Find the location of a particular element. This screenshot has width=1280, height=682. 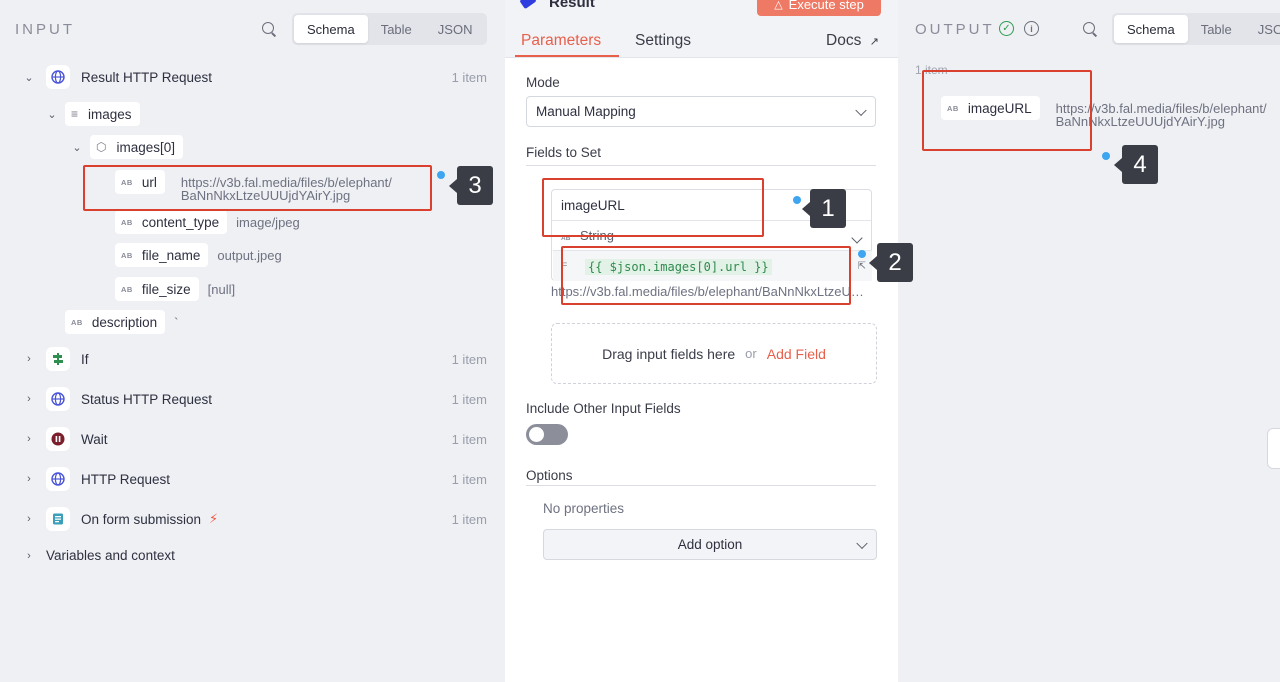

field-row-file-size: AB file_size [null] is located at coordinates (175, 289).